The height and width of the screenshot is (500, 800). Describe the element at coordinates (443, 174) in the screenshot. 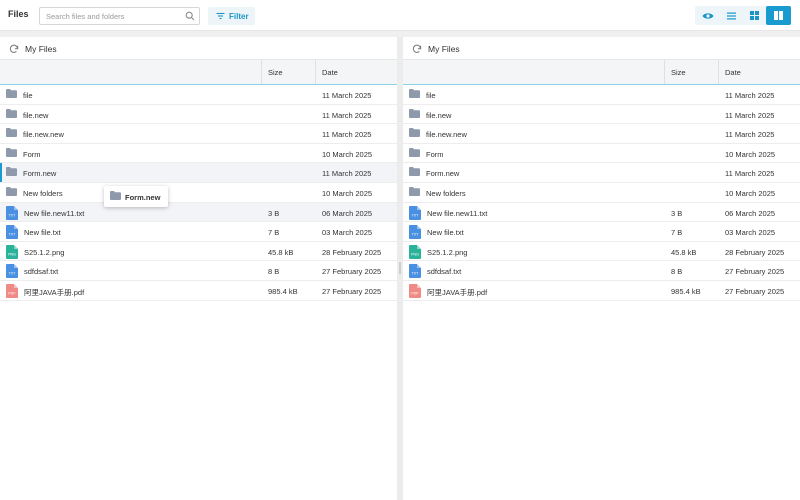

I see `file-name: Form.new` at that location.